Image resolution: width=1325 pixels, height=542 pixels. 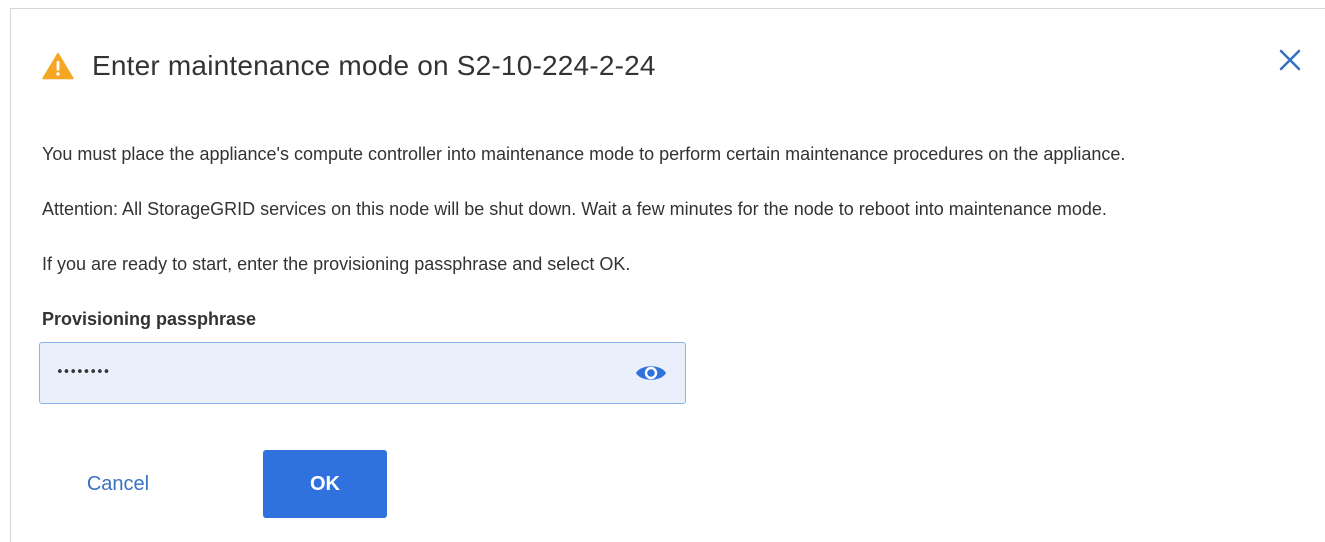 I want to click on ok-button: OK, so click(x=325, y=484).